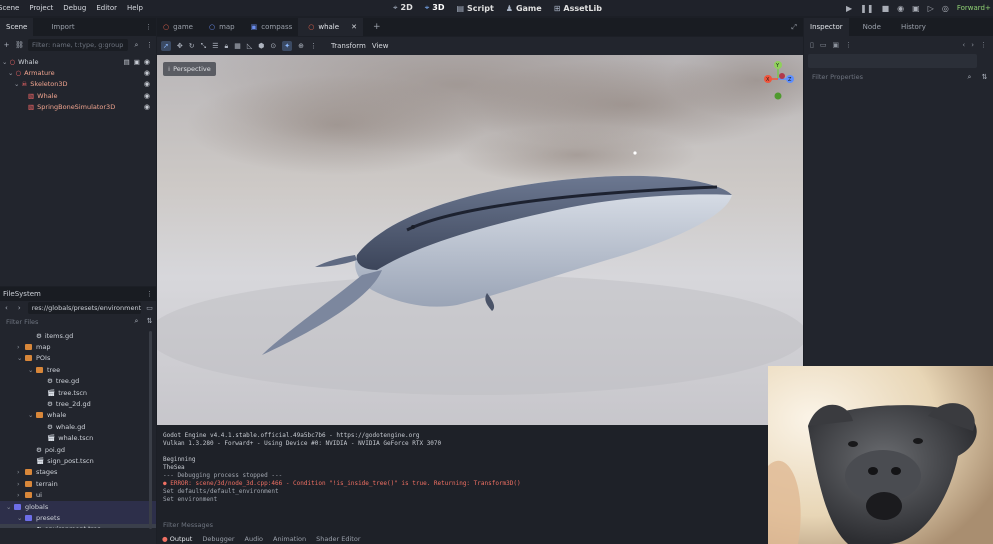 This screenshot has width=993, height=544. What do you see at coordinates (78, 415) in the screenshot?
I see `filesystem-item: ⌄ whale` at bounding box center [78, 415].